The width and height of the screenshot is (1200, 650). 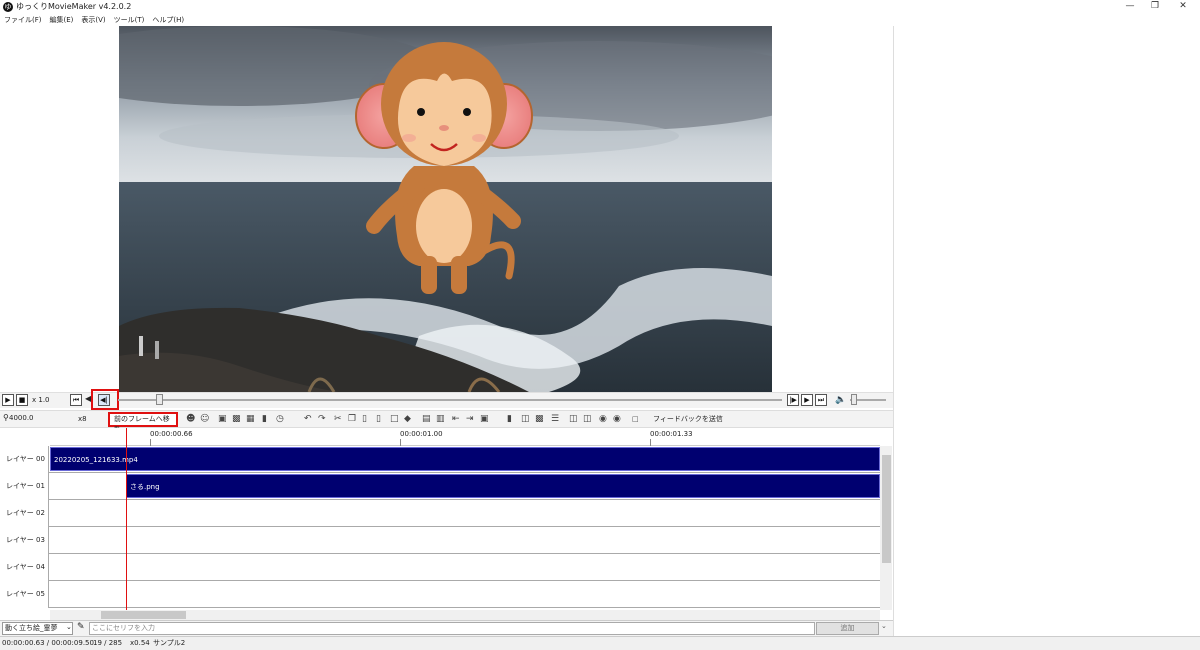 What do you see at coordinates (603, 419) in the screenshot?
I see `camera-icon: ◉` at bounding box center [603, 419].